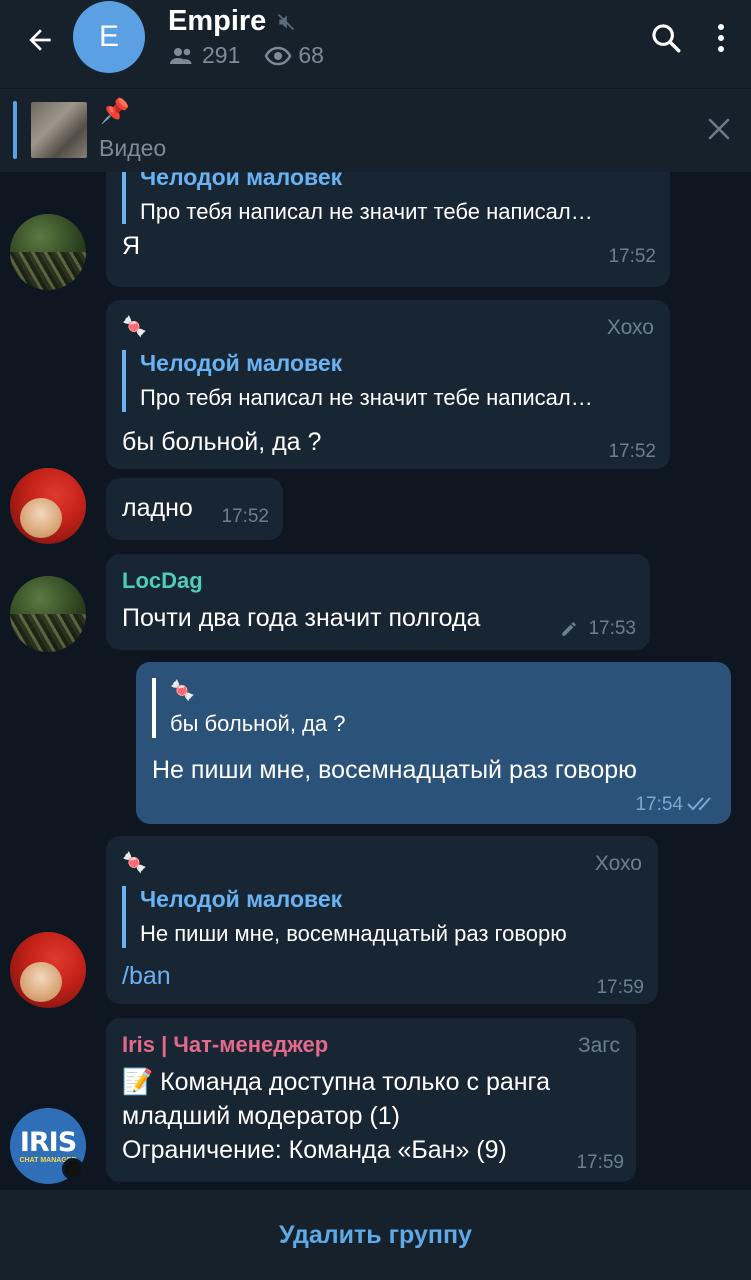  What do you see at coordinates (115, 111) in the screenshot?
I see `pin-icon: 📌` at bounding box center [115, 111].